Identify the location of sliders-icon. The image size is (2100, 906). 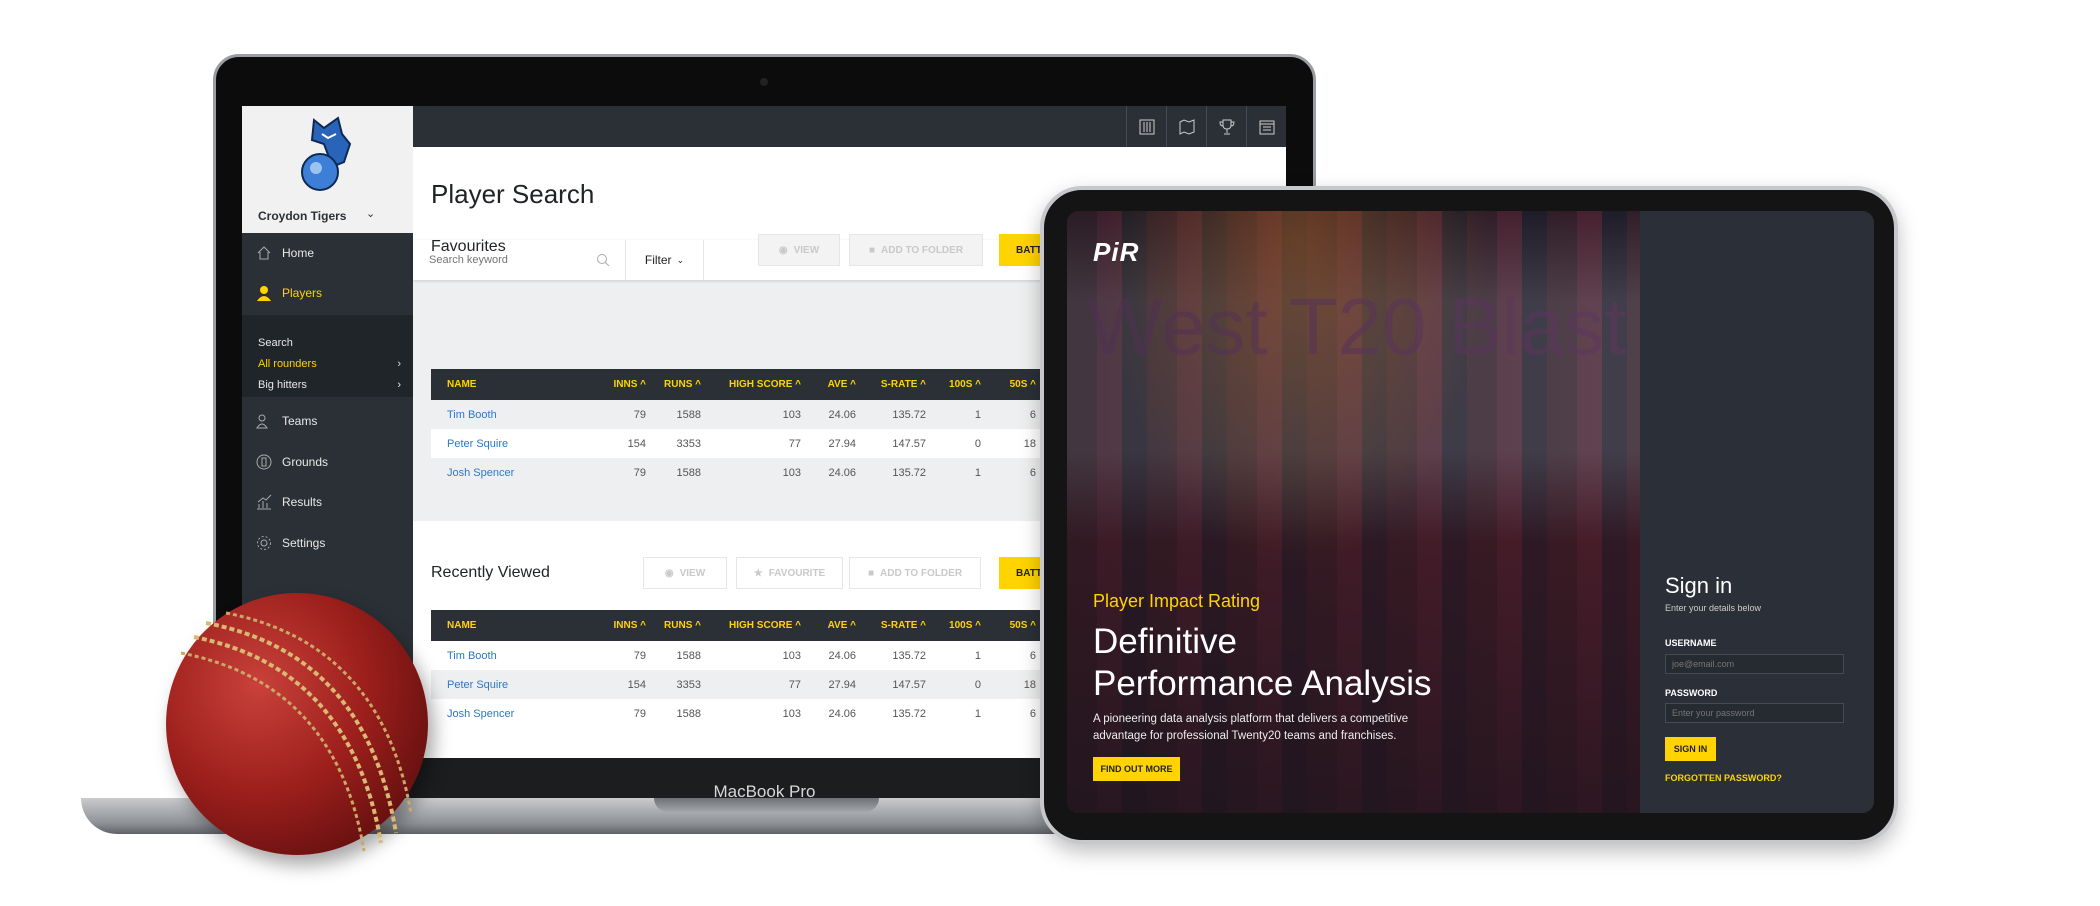
(1146, 126).